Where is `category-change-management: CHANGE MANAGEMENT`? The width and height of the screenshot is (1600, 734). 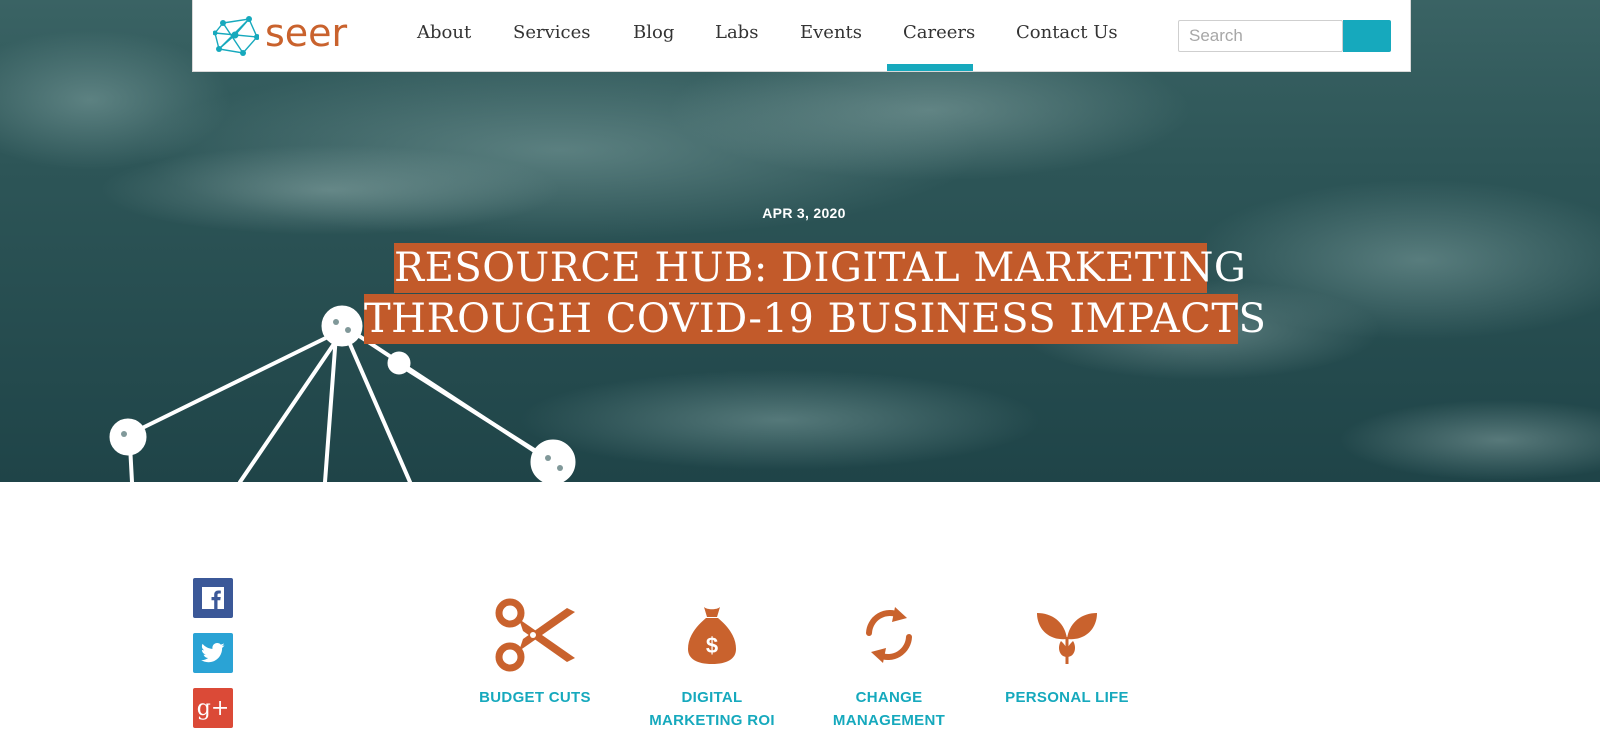 category-change-management: CHANGE MANAGEMENT is located at coordinates (889, 661).